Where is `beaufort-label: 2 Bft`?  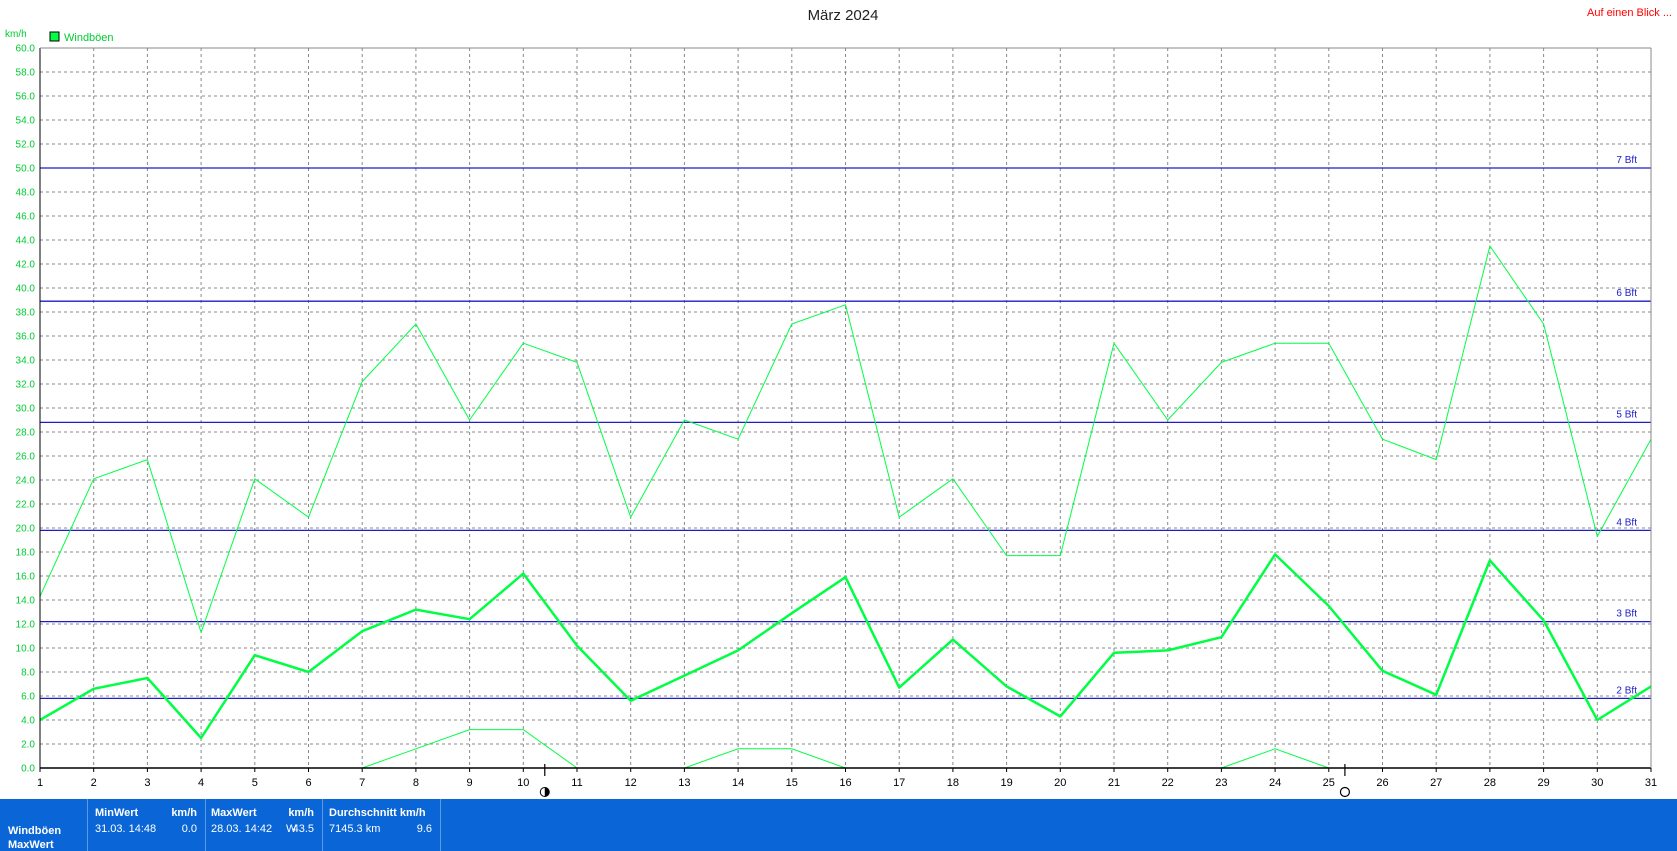 beaufort-label: 2 Bft is located at coordinates (1626, 690).